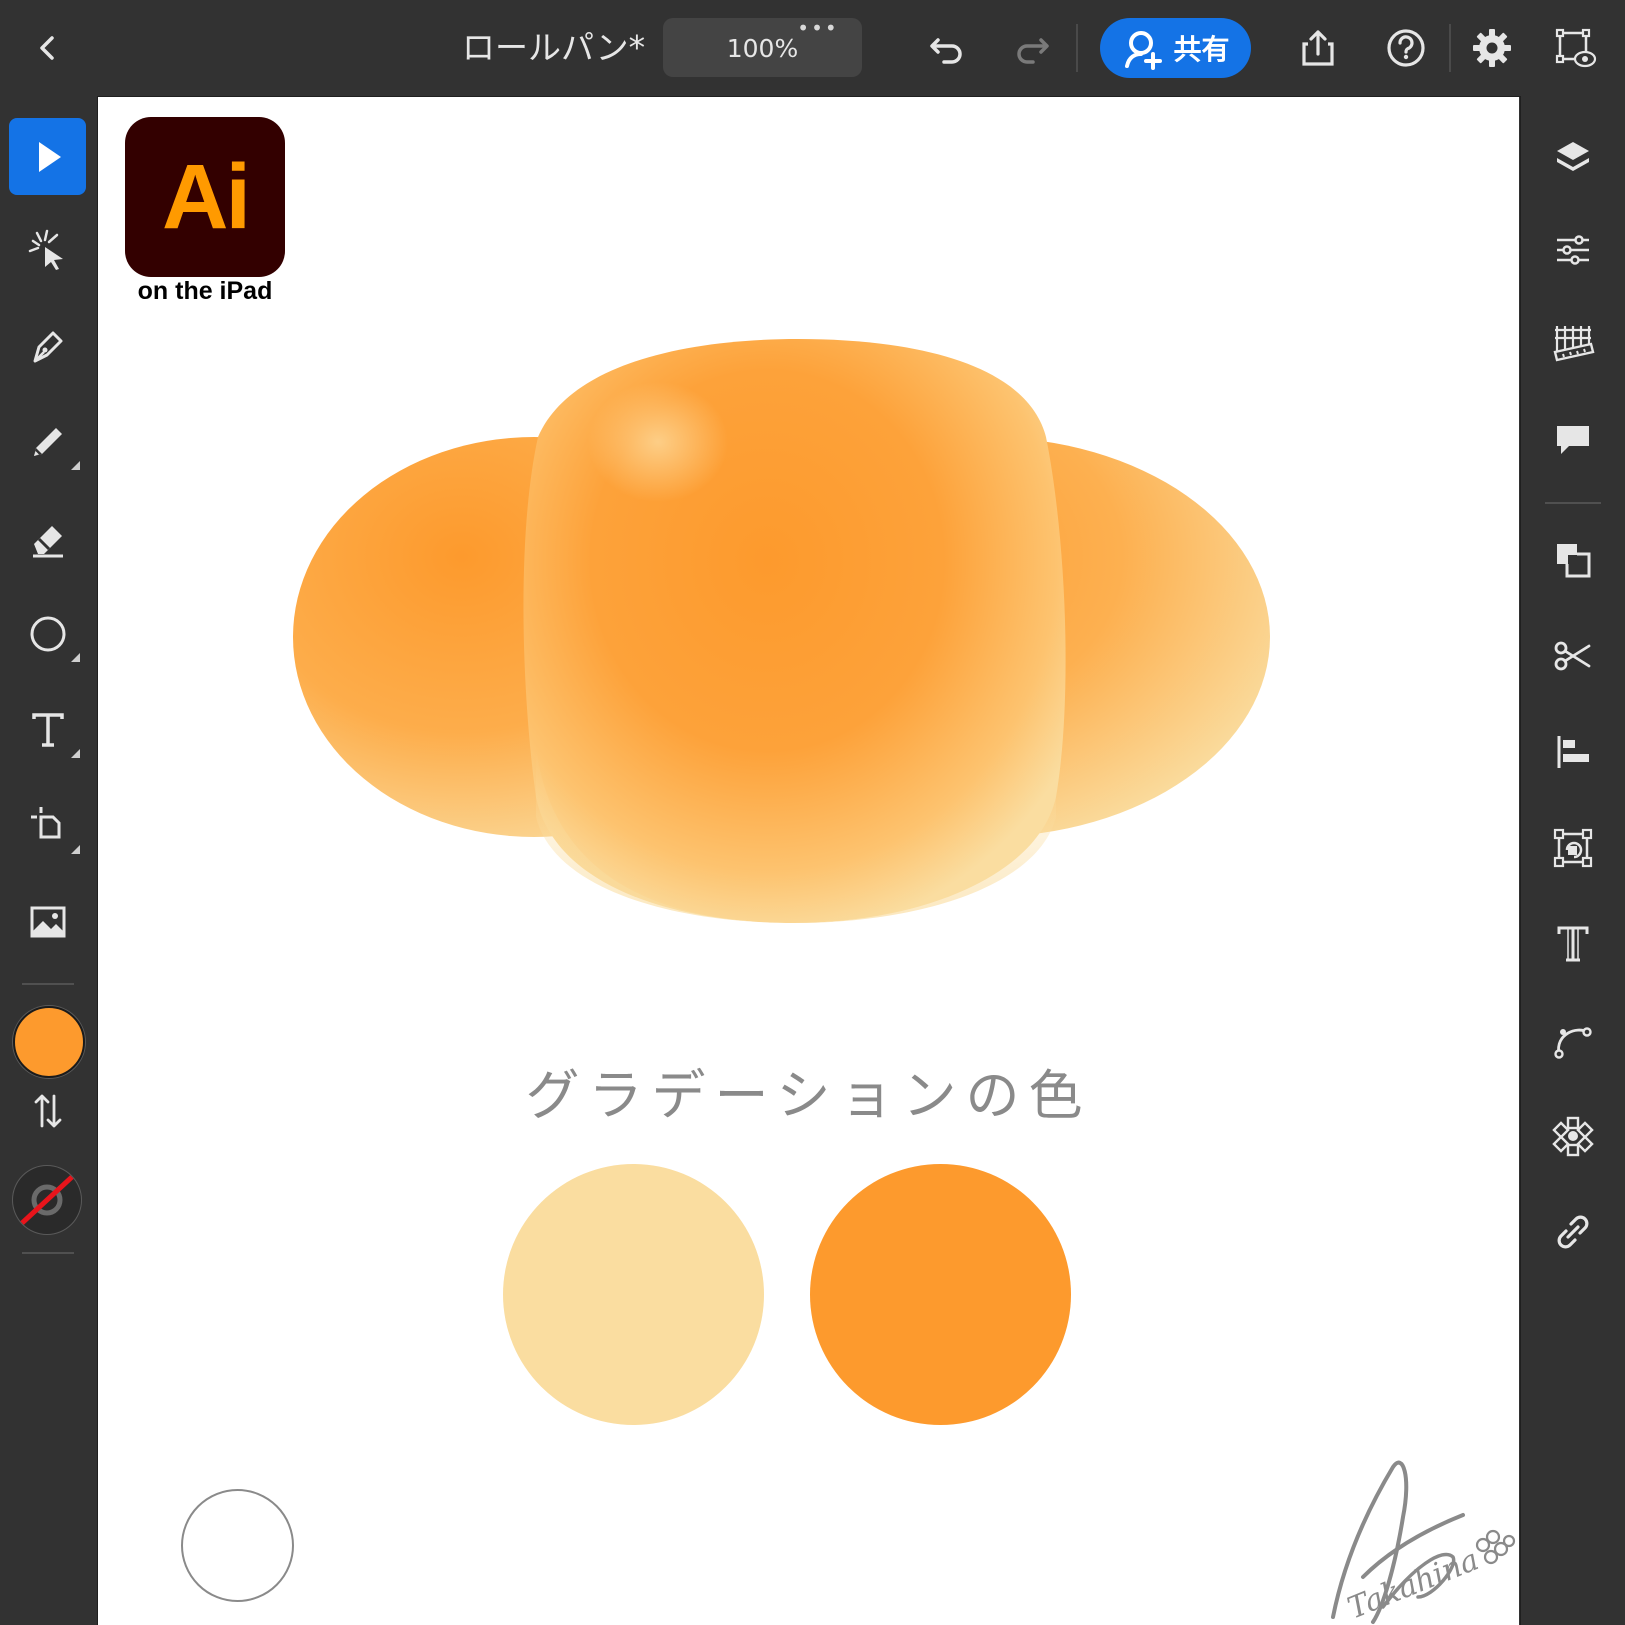 The image size is (1625, 1625). I want to click on undo-button, so click(946, 48).